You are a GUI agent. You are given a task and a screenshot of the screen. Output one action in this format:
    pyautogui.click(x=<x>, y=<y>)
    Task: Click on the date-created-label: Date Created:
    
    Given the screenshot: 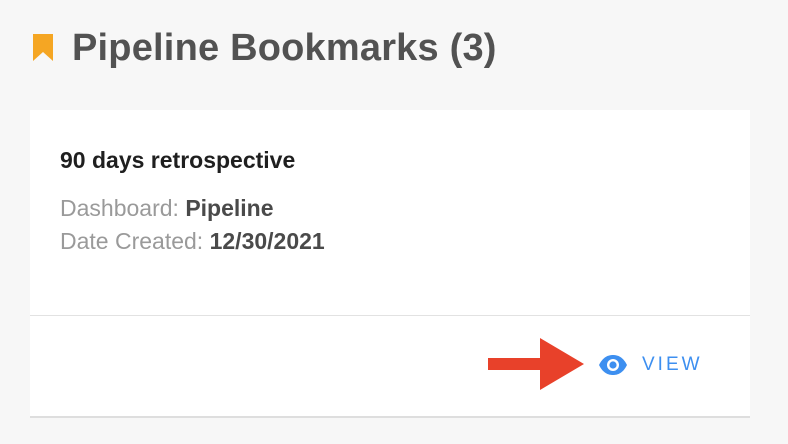 What is the action you would take?
    pyautogui.click(x=132, y=241)
    